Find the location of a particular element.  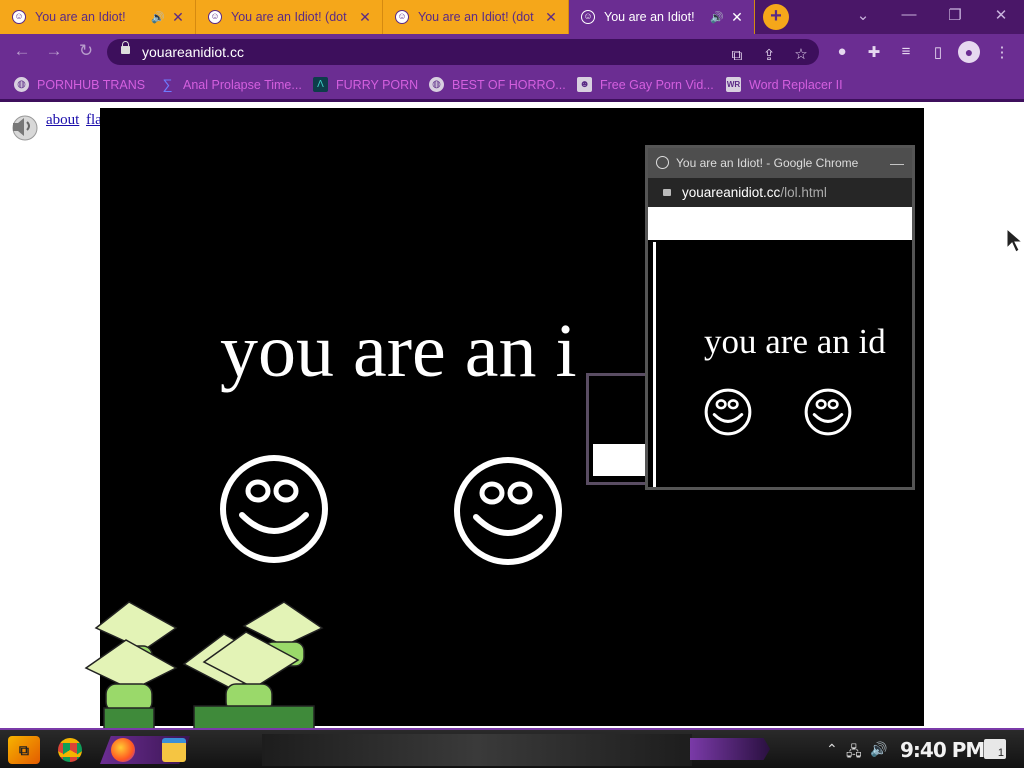

popup-address-bar: youareanidiot.cc/lol.html is located at coordinates (780, 192).